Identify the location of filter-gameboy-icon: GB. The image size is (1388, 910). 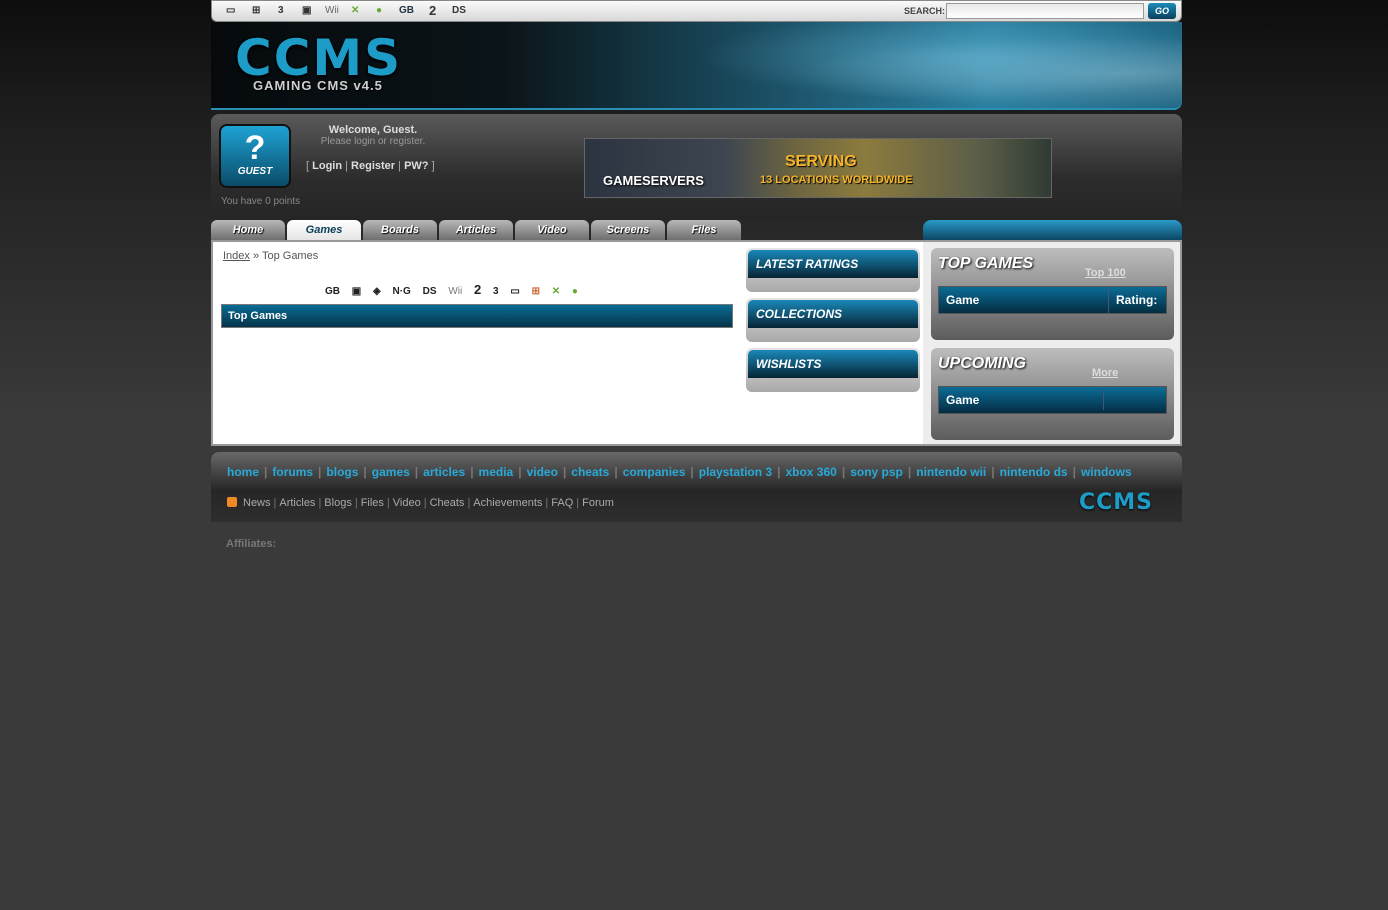
(332, 291).